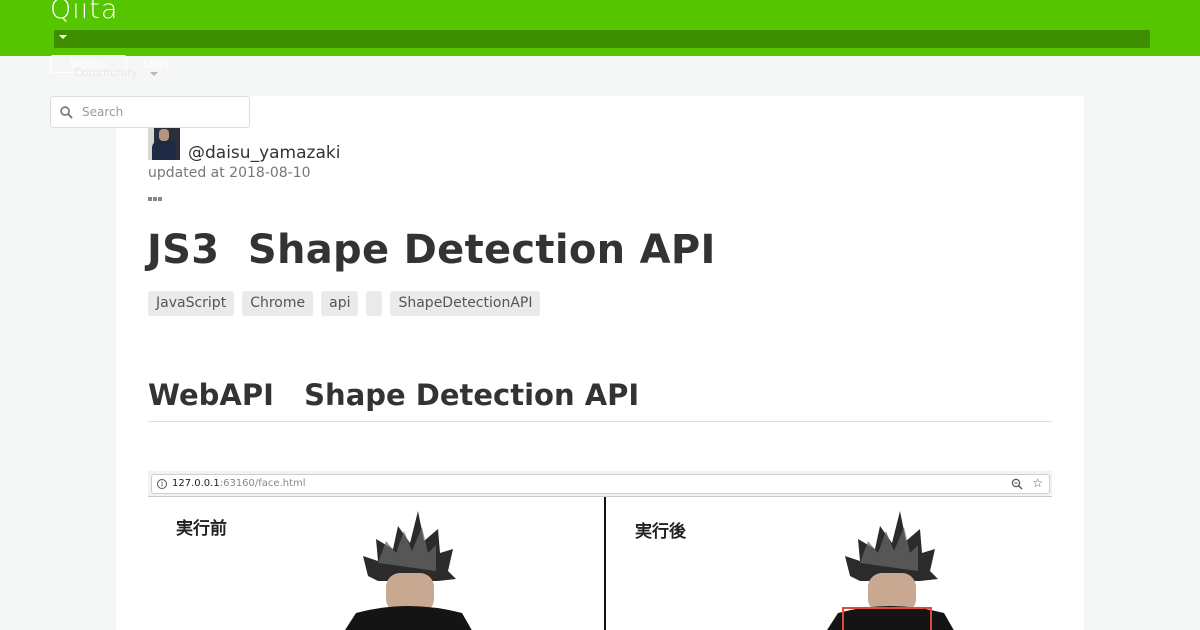 Image resolution: width=1200 pixels, height=630 pixels. Describe the element at coordinates (660, 532) in the screenshot. I see `after-label: 実行後` at that location.